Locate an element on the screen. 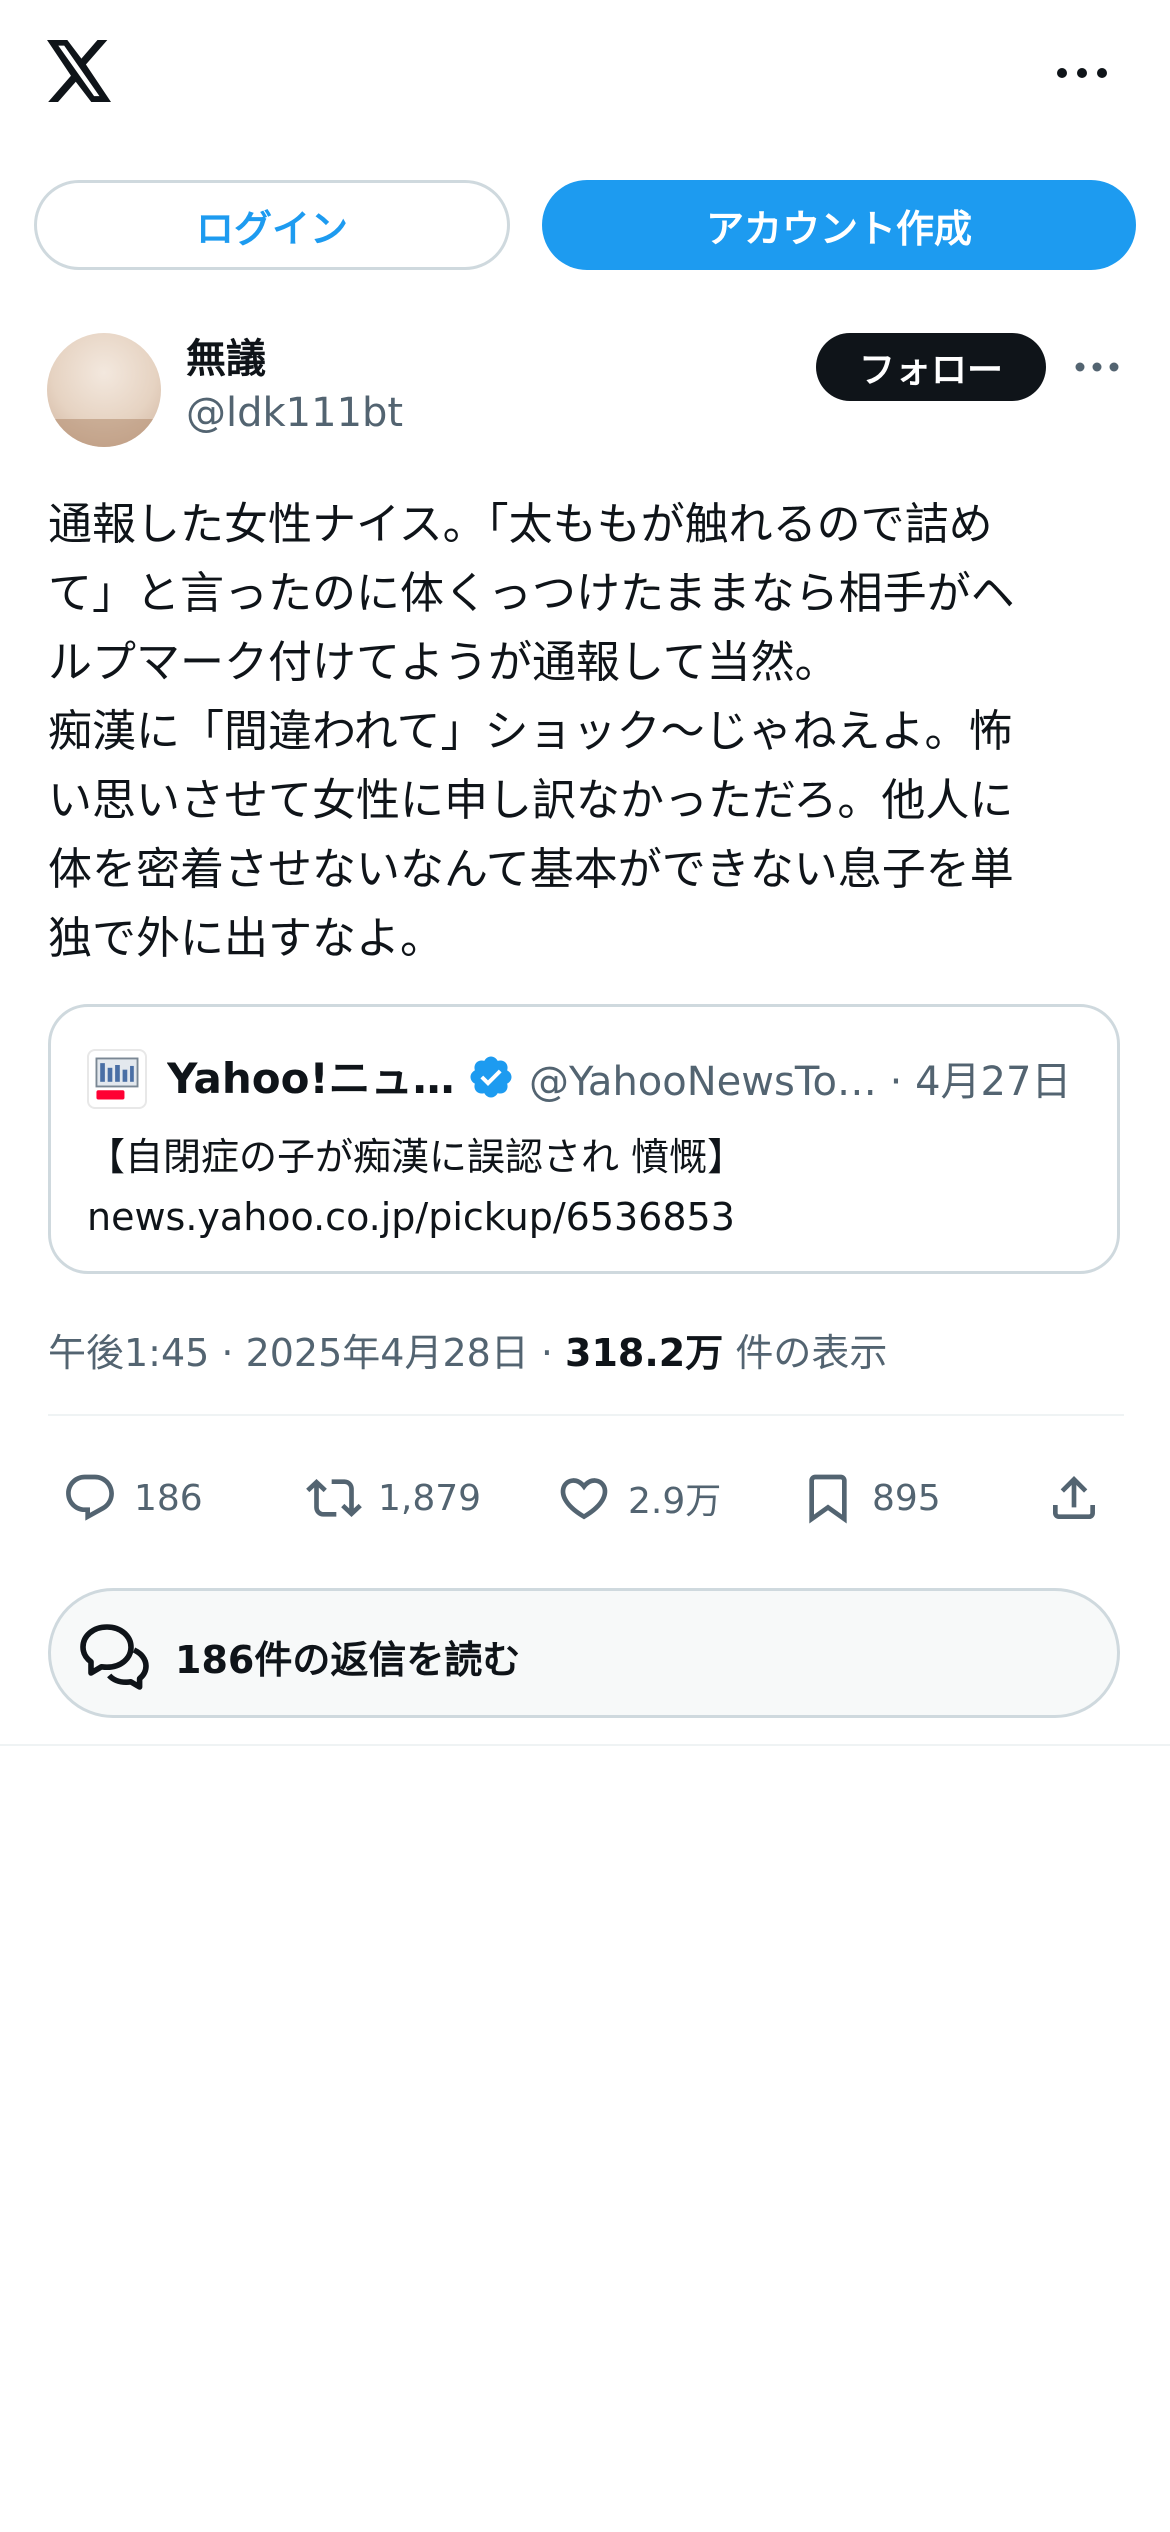 The width and height of the screenshot is (1170, 2532). quoted-handle-date: @YahooNewsTo… · 4月27日 is located at coordinates (800, 1082).